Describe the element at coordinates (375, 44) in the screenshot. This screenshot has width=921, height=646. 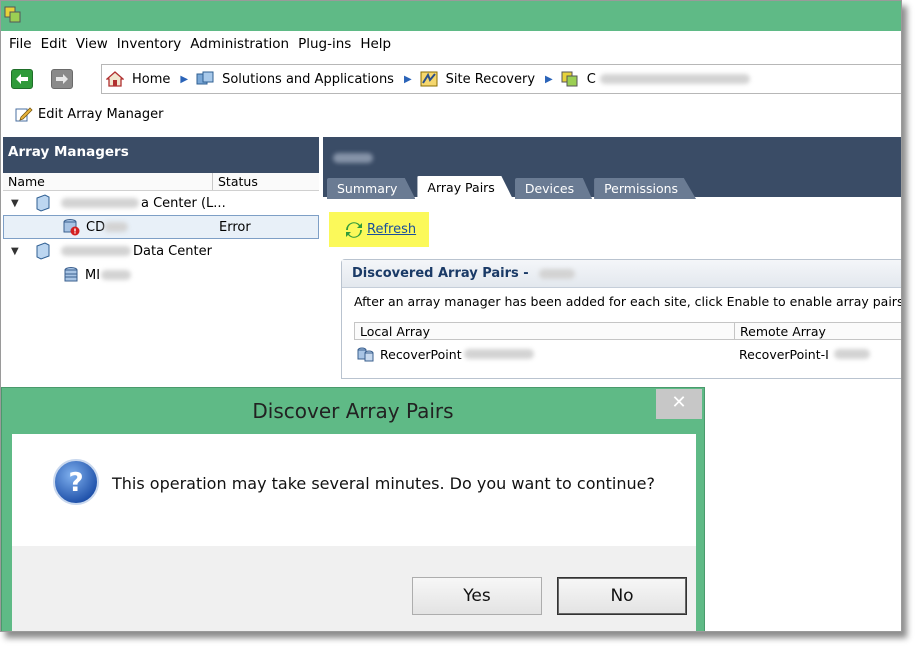
I see `menu-help: Help` at that location.